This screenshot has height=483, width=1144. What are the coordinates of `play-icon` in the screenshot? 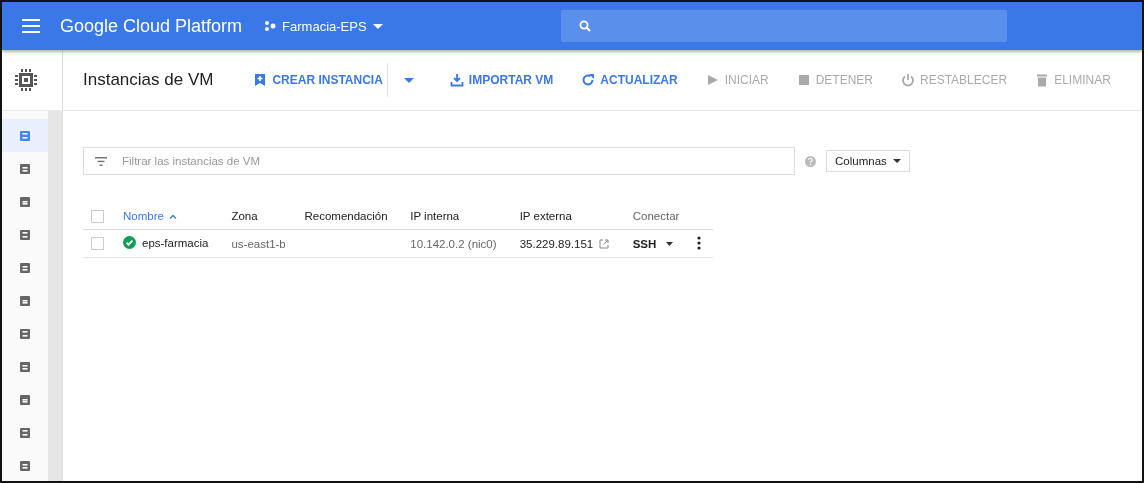 It's located at (712, 80).